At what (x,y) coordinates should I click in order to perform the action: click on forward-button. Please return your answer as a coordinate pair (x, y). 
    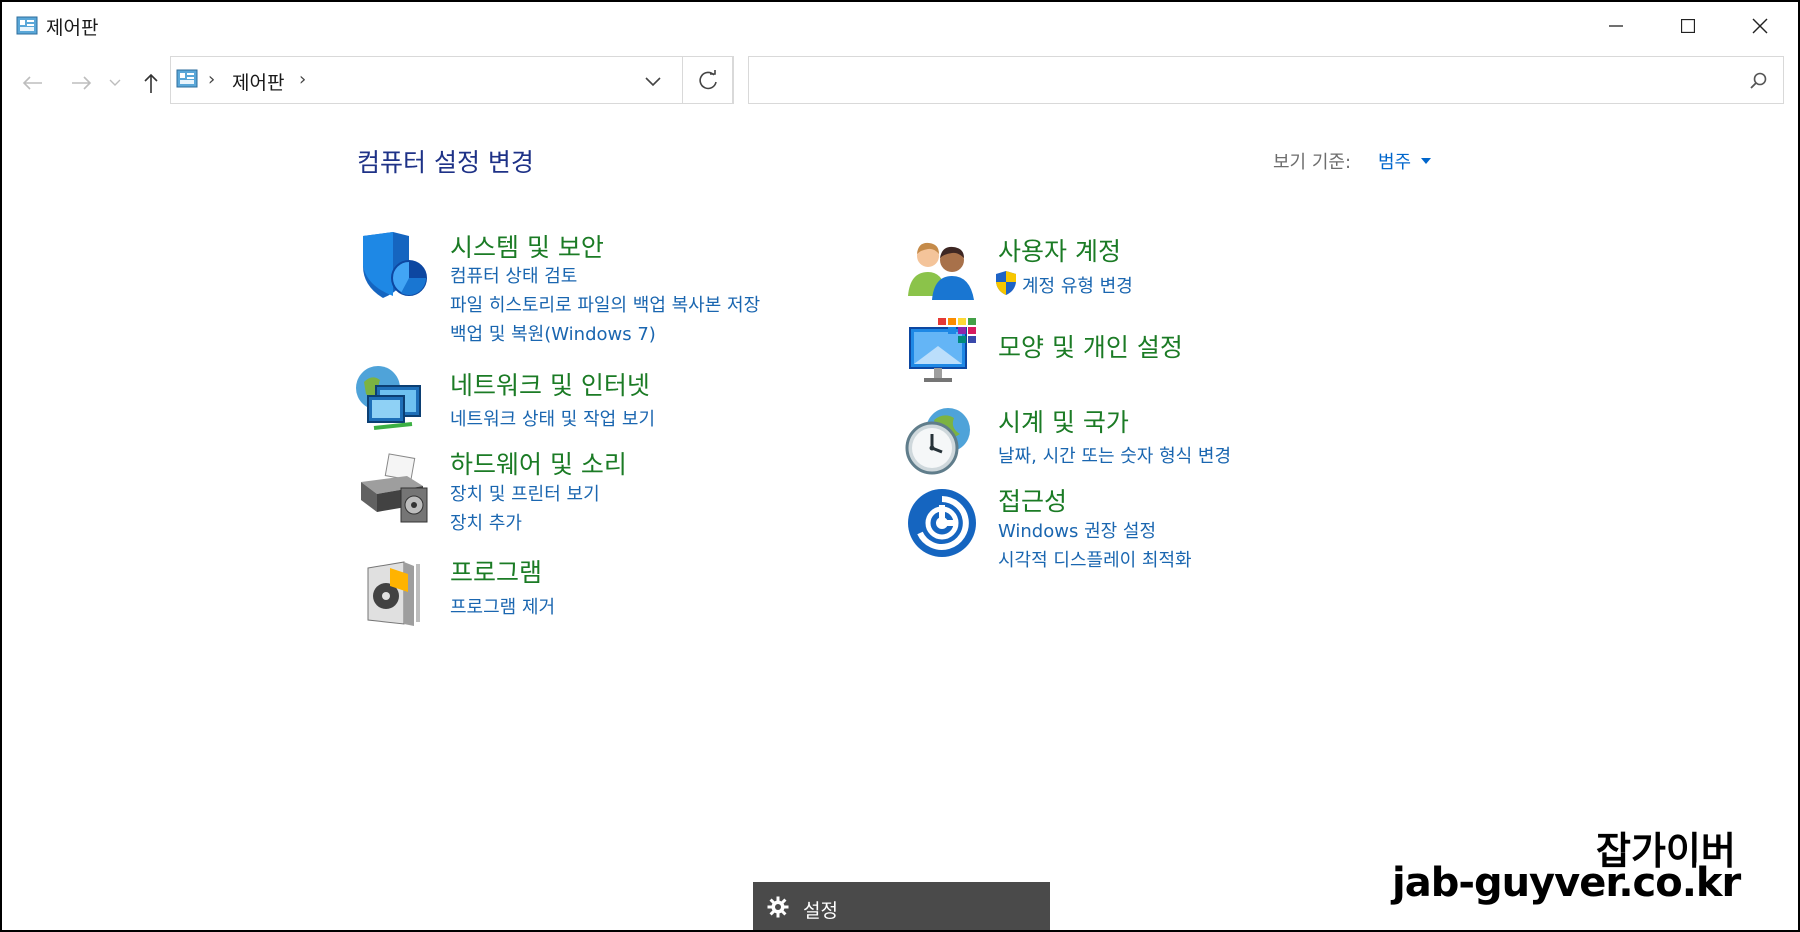
    Looking at the image, I should click on (81, 83).